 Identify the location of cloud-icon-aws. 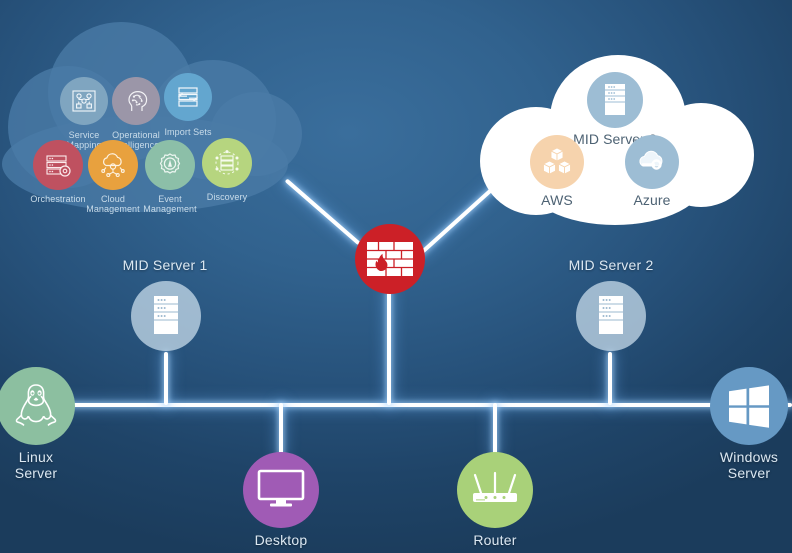
(557, 162).